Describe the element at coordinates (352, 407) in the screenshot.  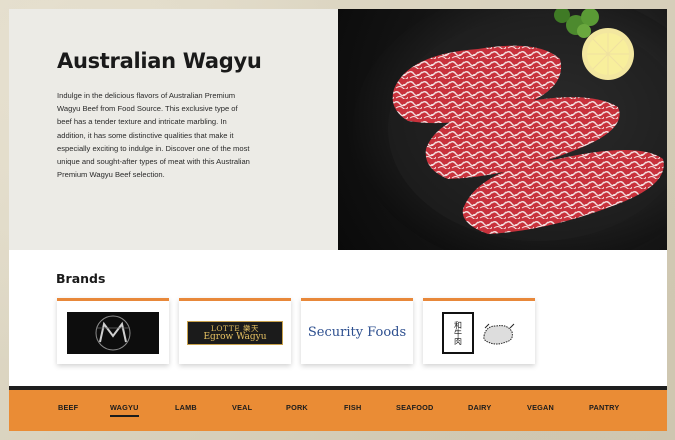
I see `nav-item-fish: FISH` at that location.